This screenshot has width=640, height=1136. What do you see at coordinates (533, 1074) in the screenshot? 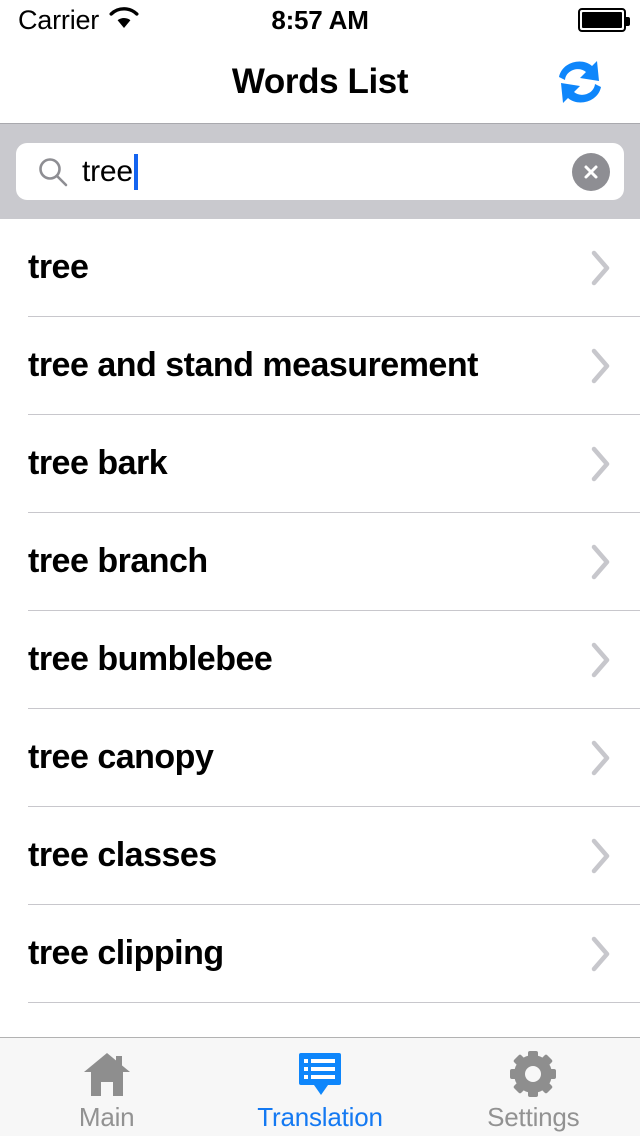
I see `gear-icon` at bounding box center [533, 1074].